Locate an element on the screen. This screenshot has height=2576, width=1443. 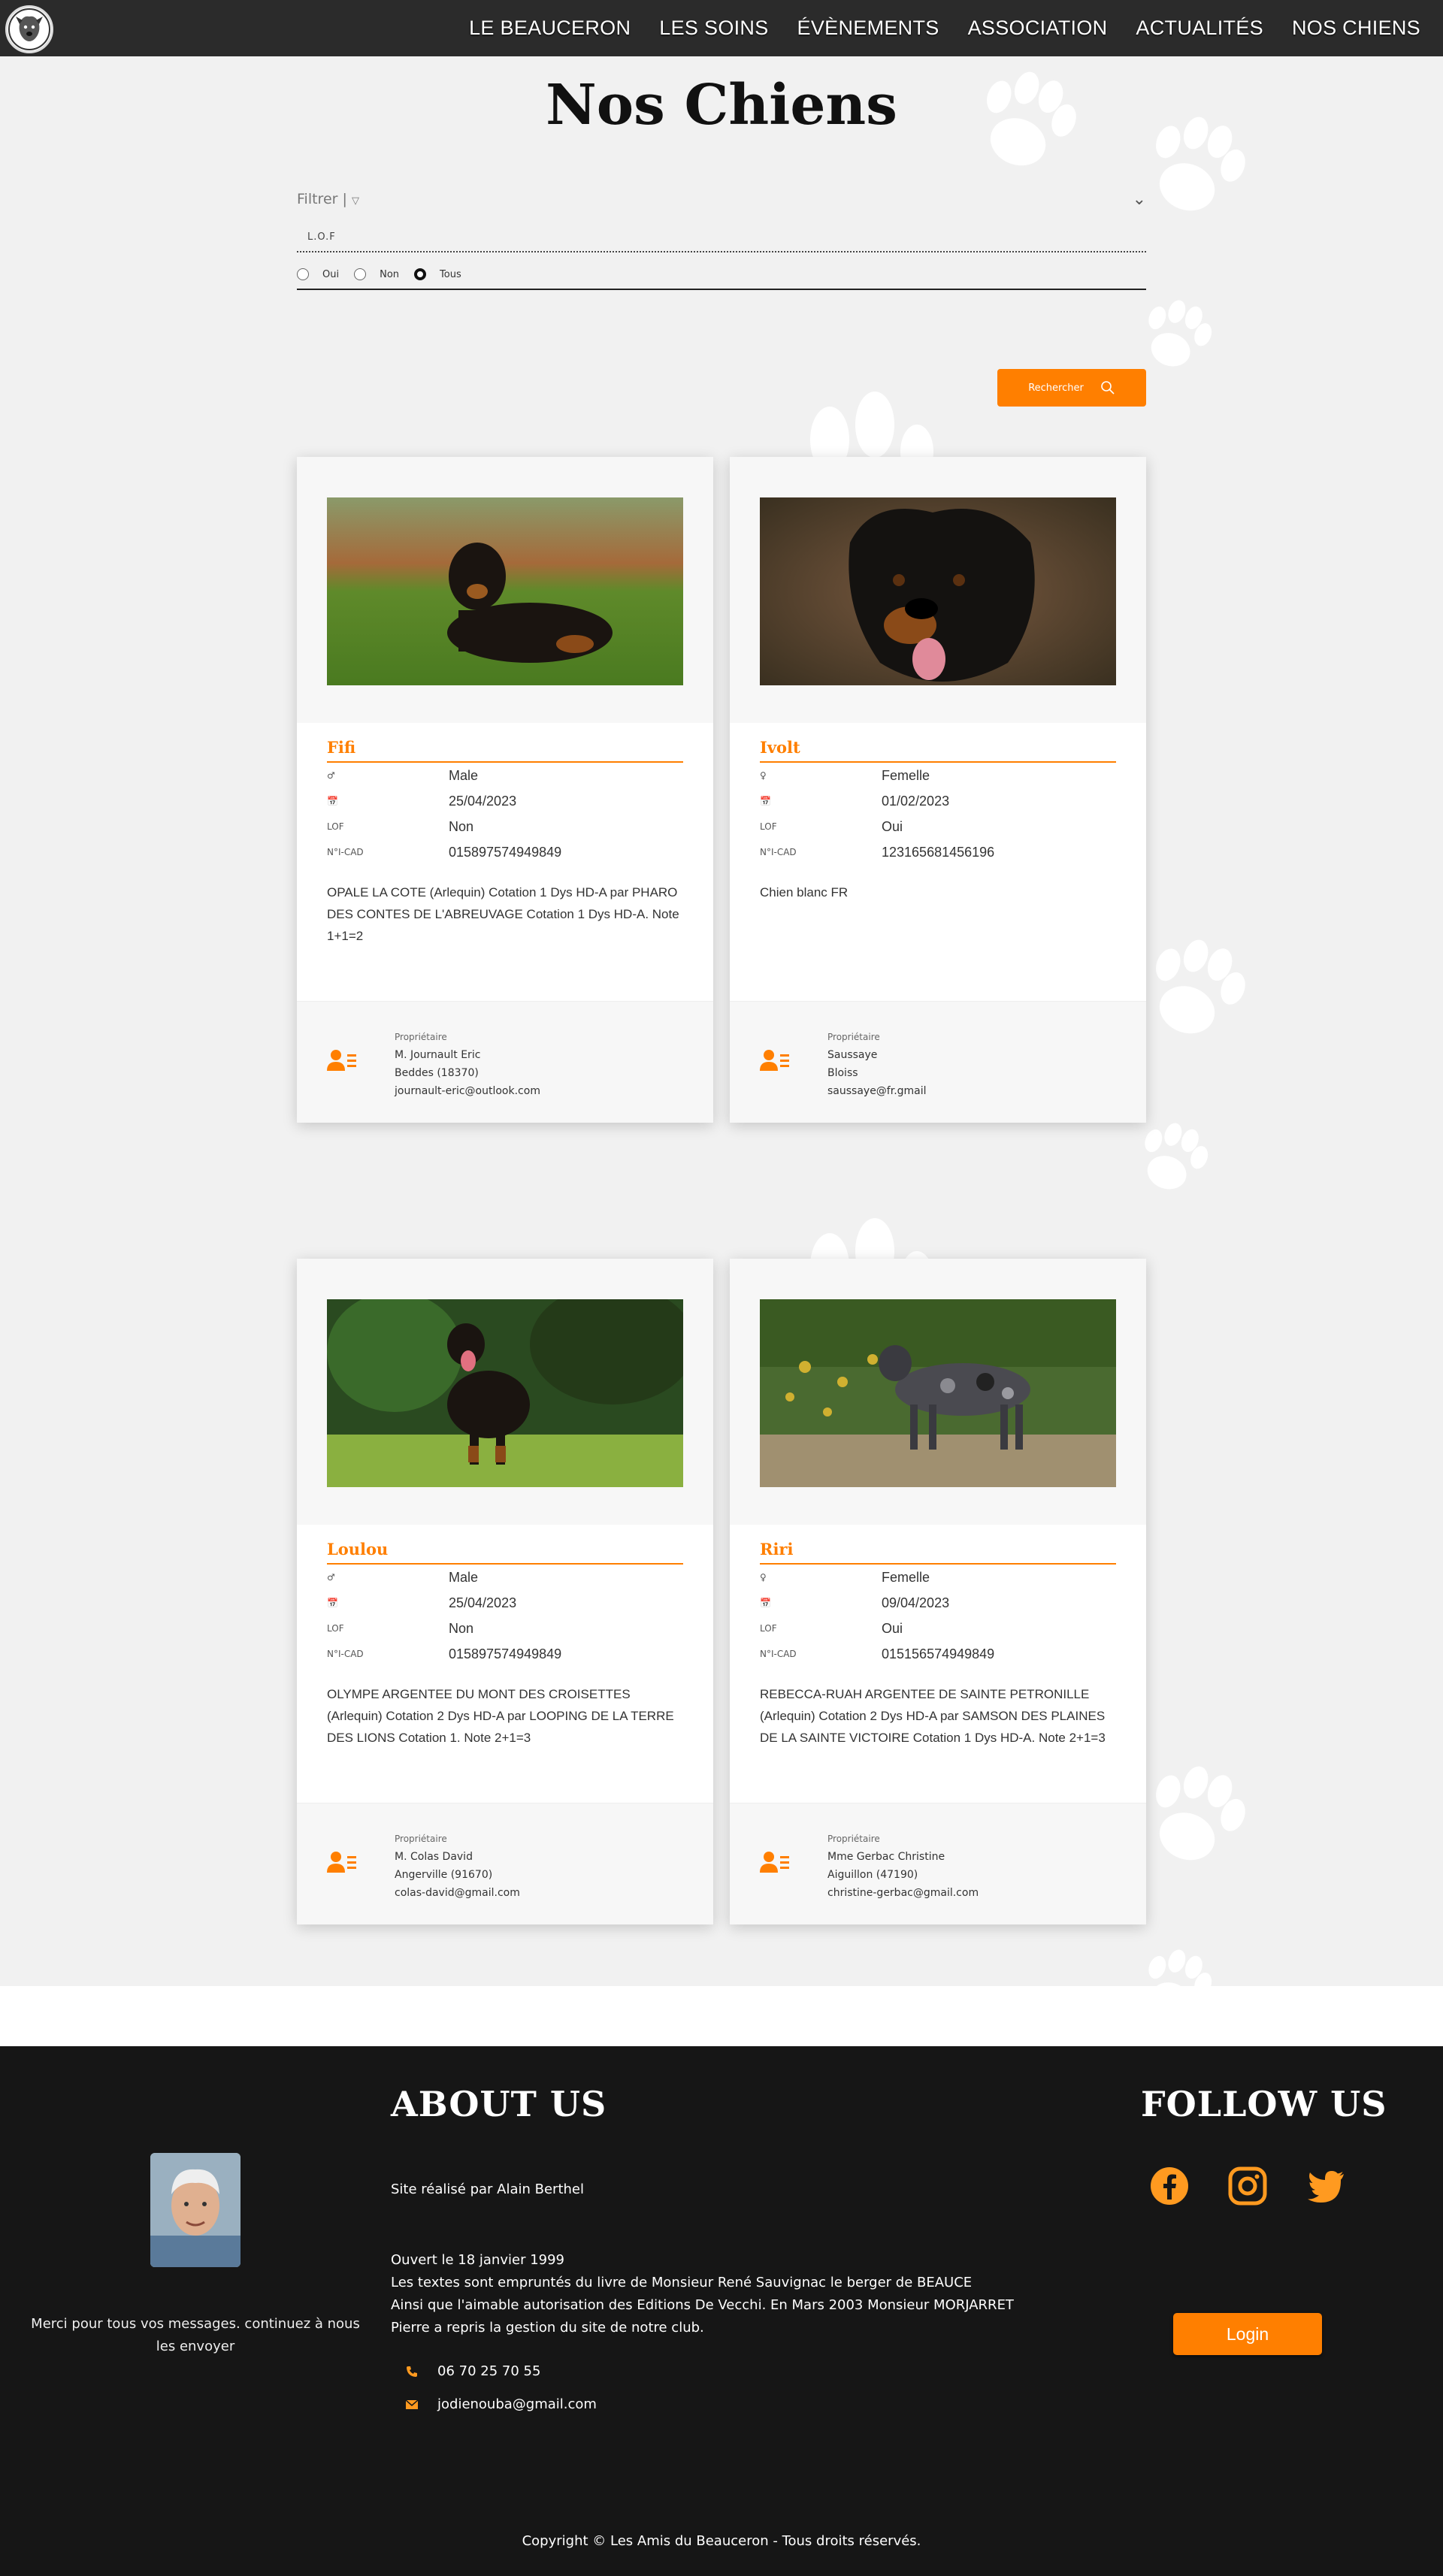
chevron-down-icon: ⌄ is located at coordinates (1140, 200).